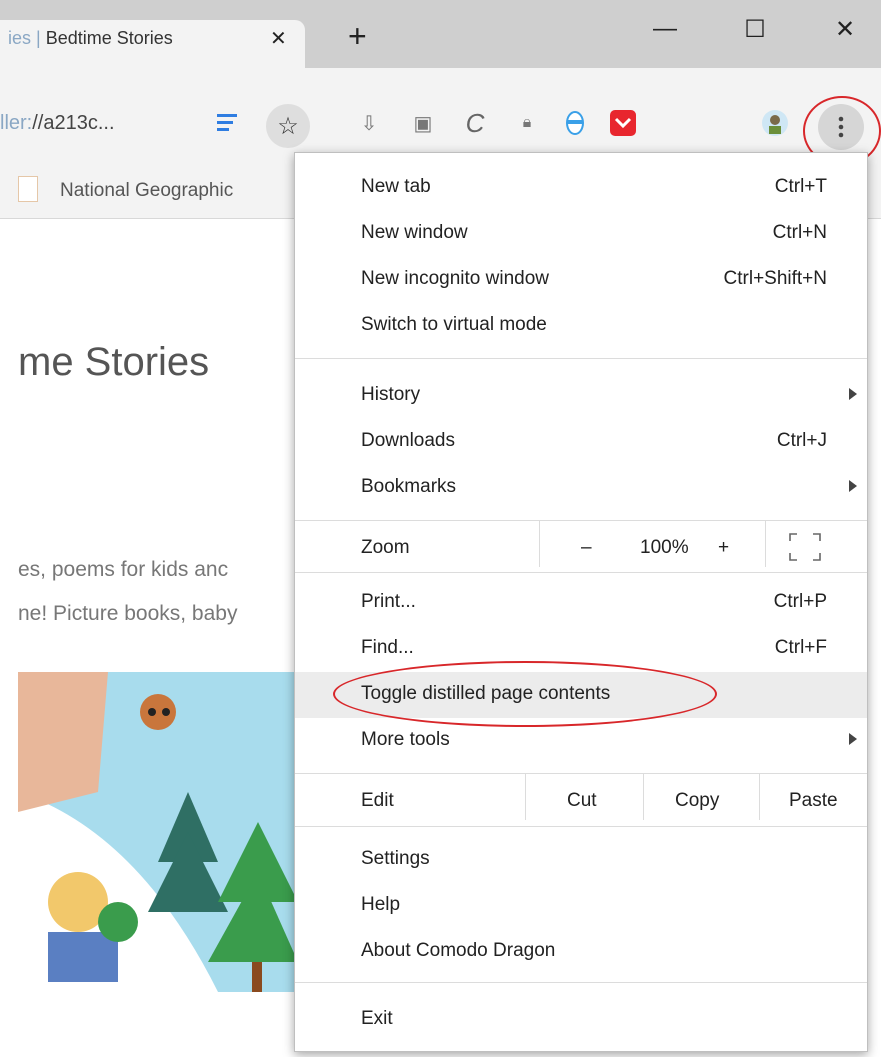 The image size is (881, 1057). I want to click on paste-button: Paste, so click(813, 801).